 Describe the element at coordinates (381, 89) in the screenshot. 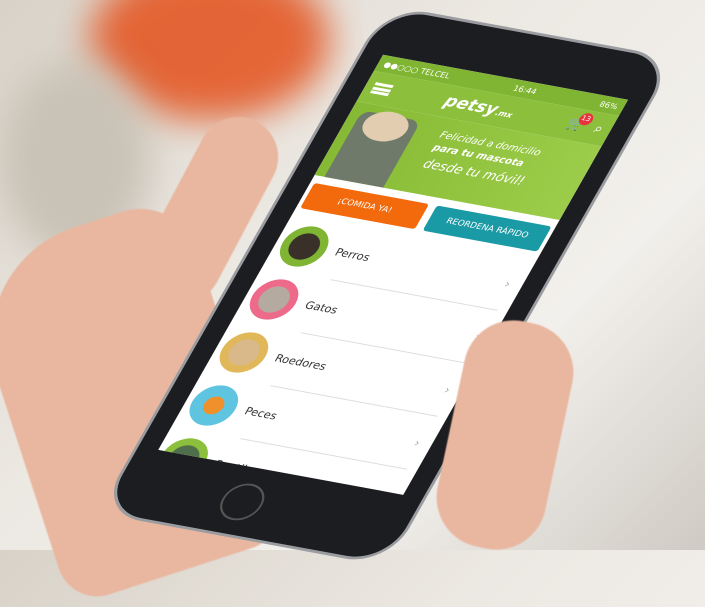

I see `menu-icon` at that location.